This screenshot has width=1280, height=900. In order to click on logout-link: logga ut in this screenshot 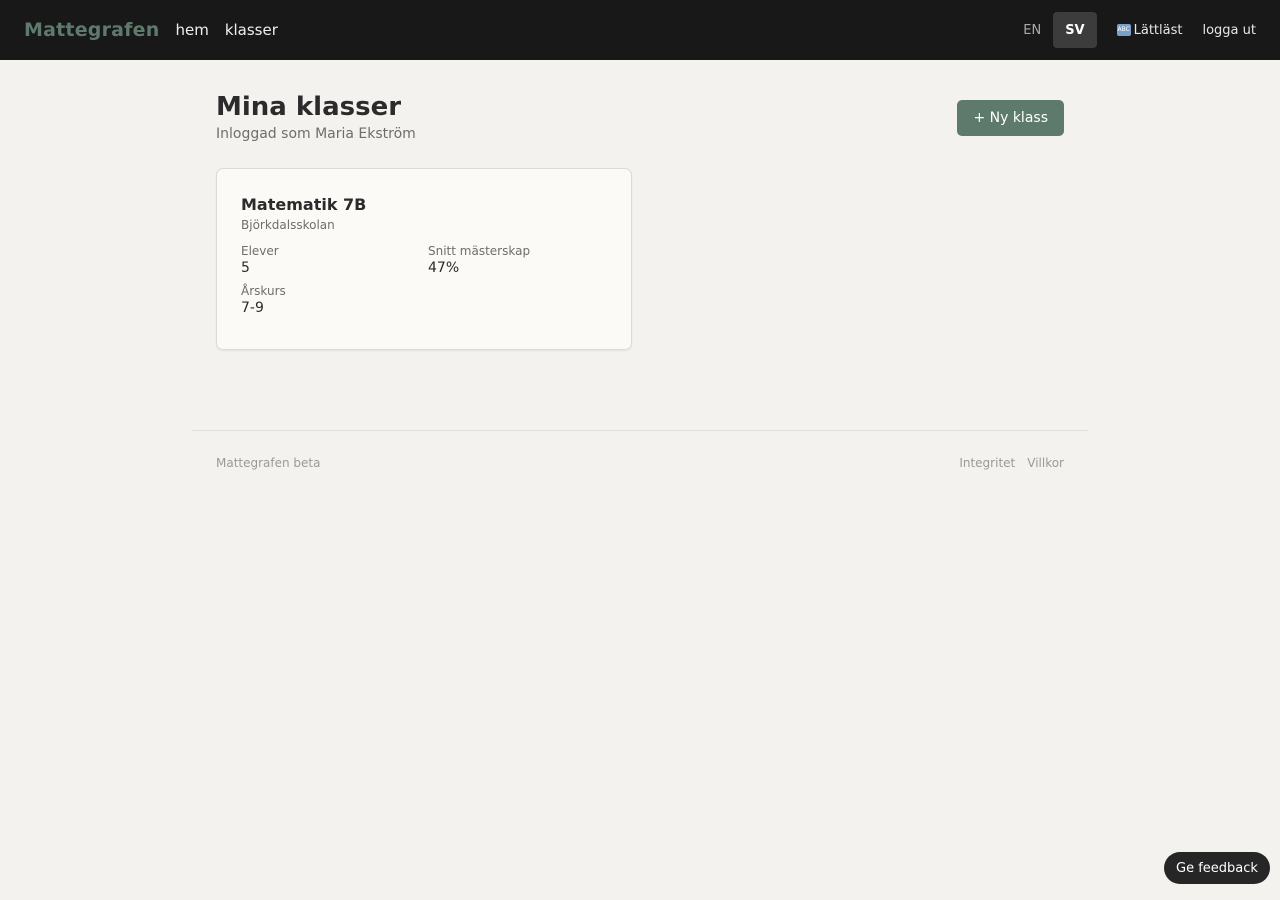, I will do `click(1229, 30)`.